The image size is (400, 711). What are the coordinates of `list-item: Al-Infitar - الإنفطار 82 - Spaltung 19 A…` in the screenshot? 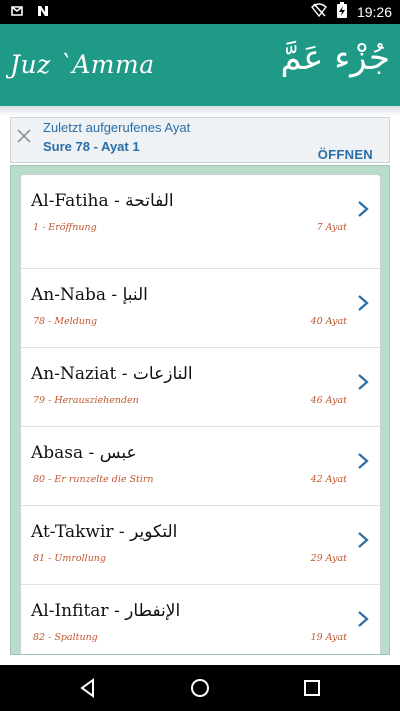 It's located at (200, 619).